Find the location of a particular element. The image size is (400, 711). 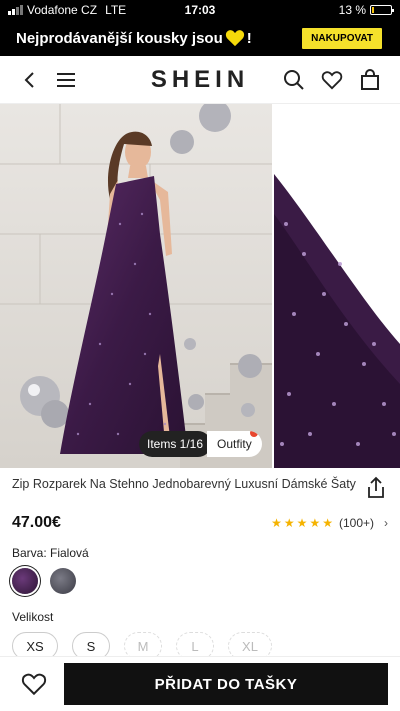

bottom-action-bar: PŘIDAT DO TAŠKY is located at coordinates (200, 683).